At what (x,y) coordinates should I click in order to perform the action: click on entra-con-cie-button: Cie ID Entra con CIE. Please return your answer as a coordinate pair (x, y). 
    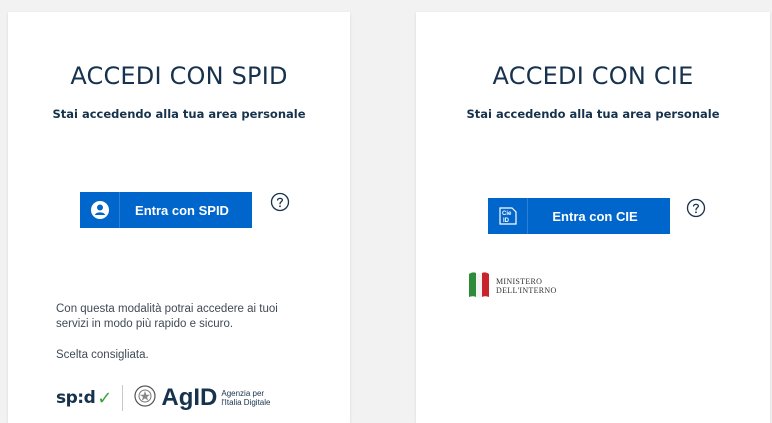
    Looking at the image, I should click on (579, 216).